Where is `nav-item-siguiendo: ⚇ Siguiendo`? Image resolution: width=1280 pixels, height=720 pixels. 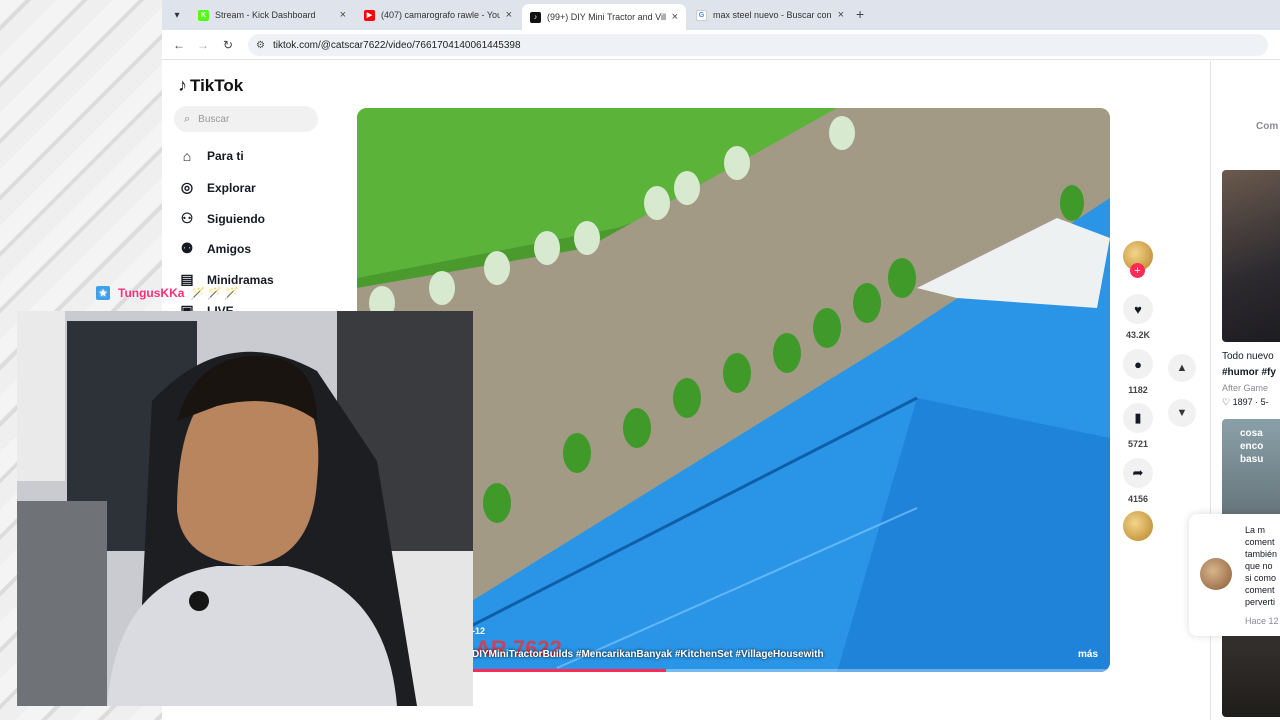
nav-item-siguiendo: ⚇ Siguiendo is located at coordinates (221, 218).